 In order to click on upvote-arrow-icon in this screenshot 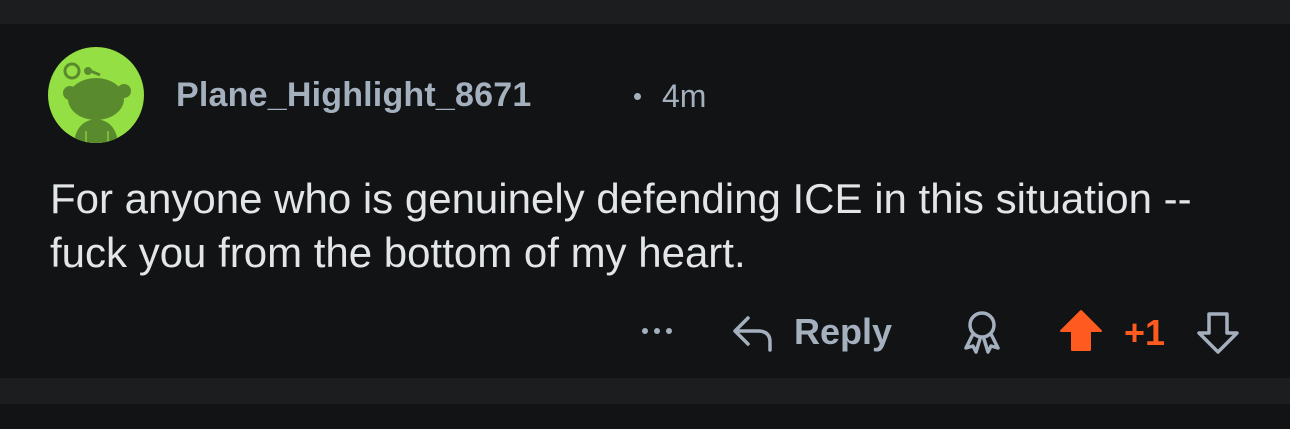, I will do `click(1081, 330)`.